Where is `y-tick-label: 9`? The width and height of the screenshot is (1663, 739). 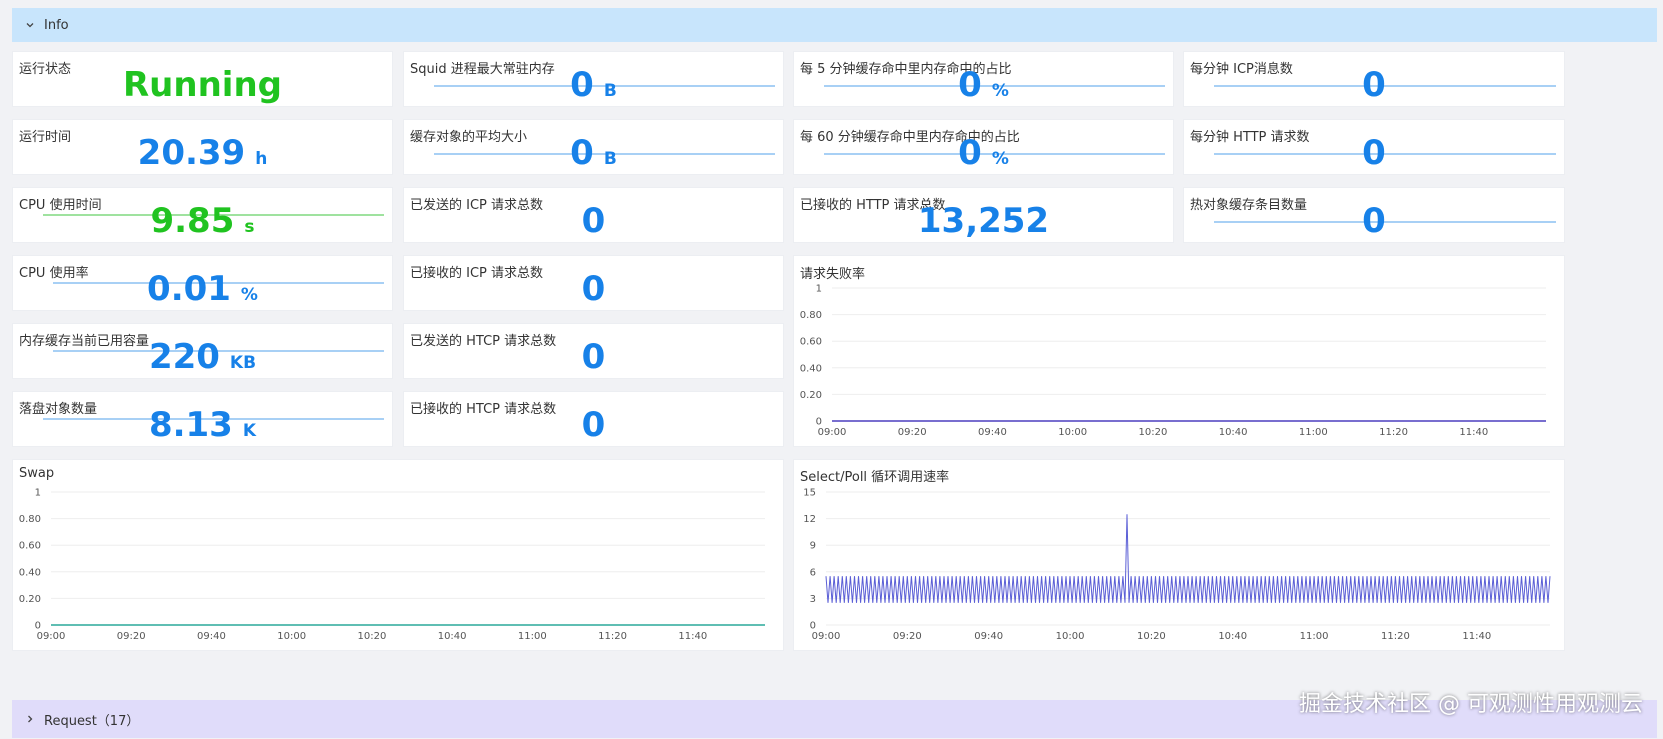
y-tick-label: 9 is located at coordinates (813, 546).